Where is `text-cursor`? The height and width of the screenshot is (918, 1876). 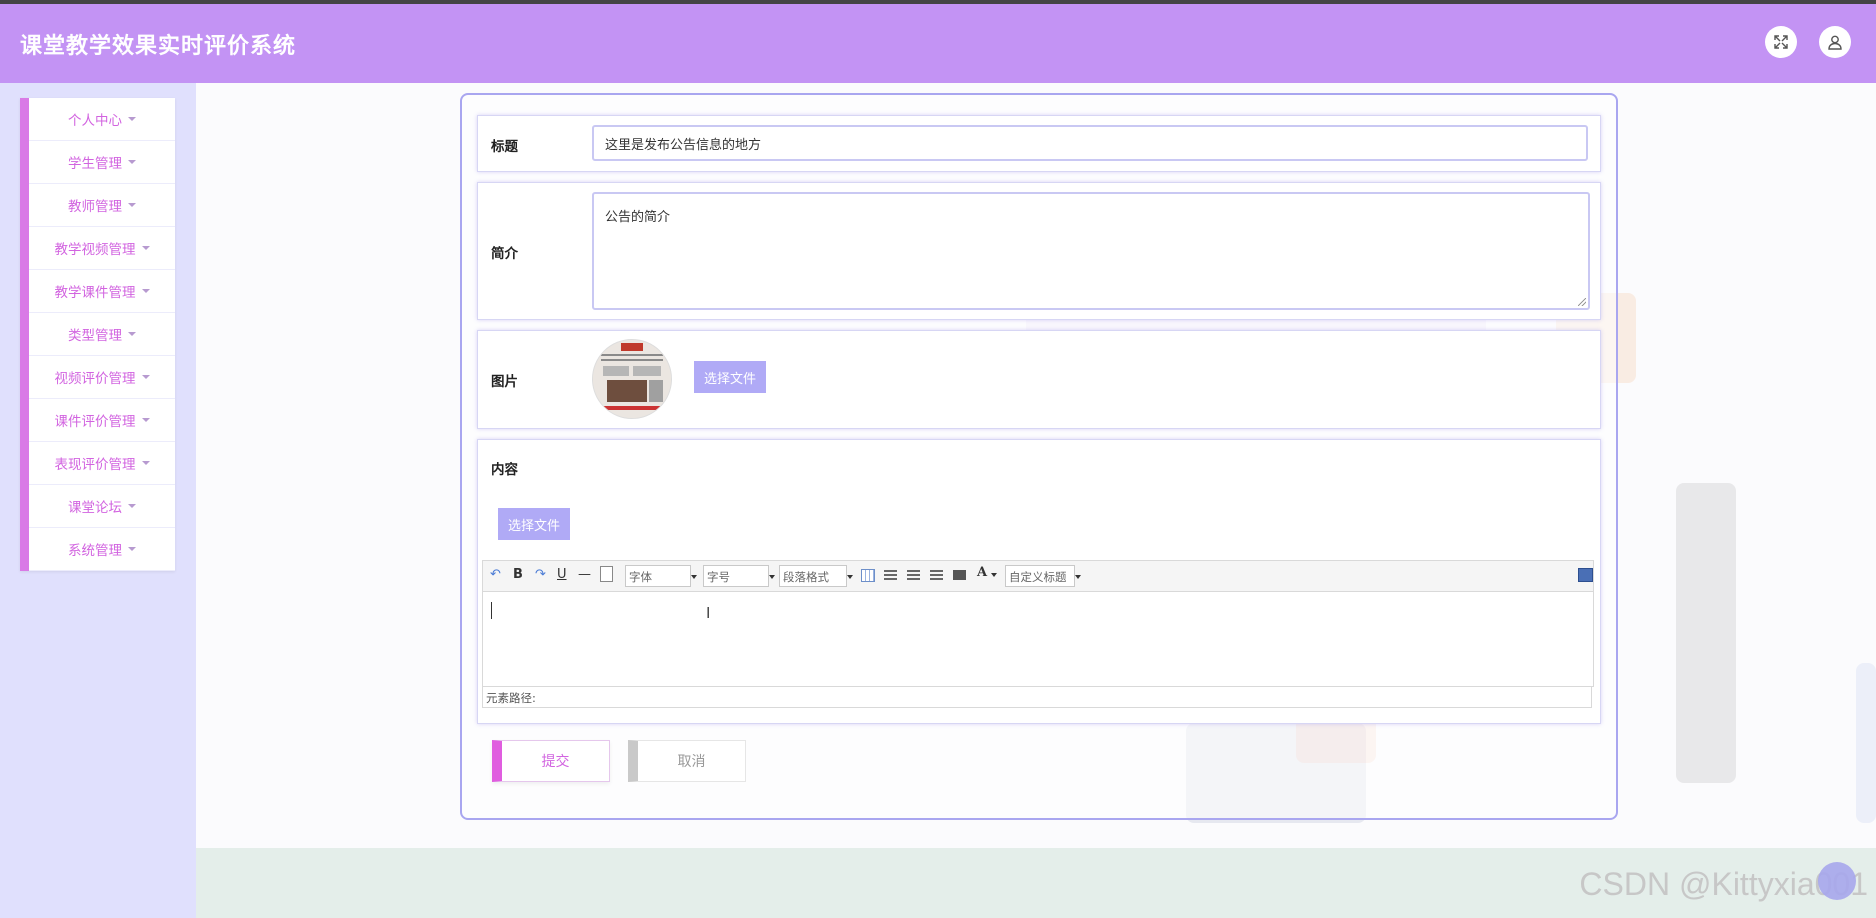
text-cursor is located at coordinates (491, 610).